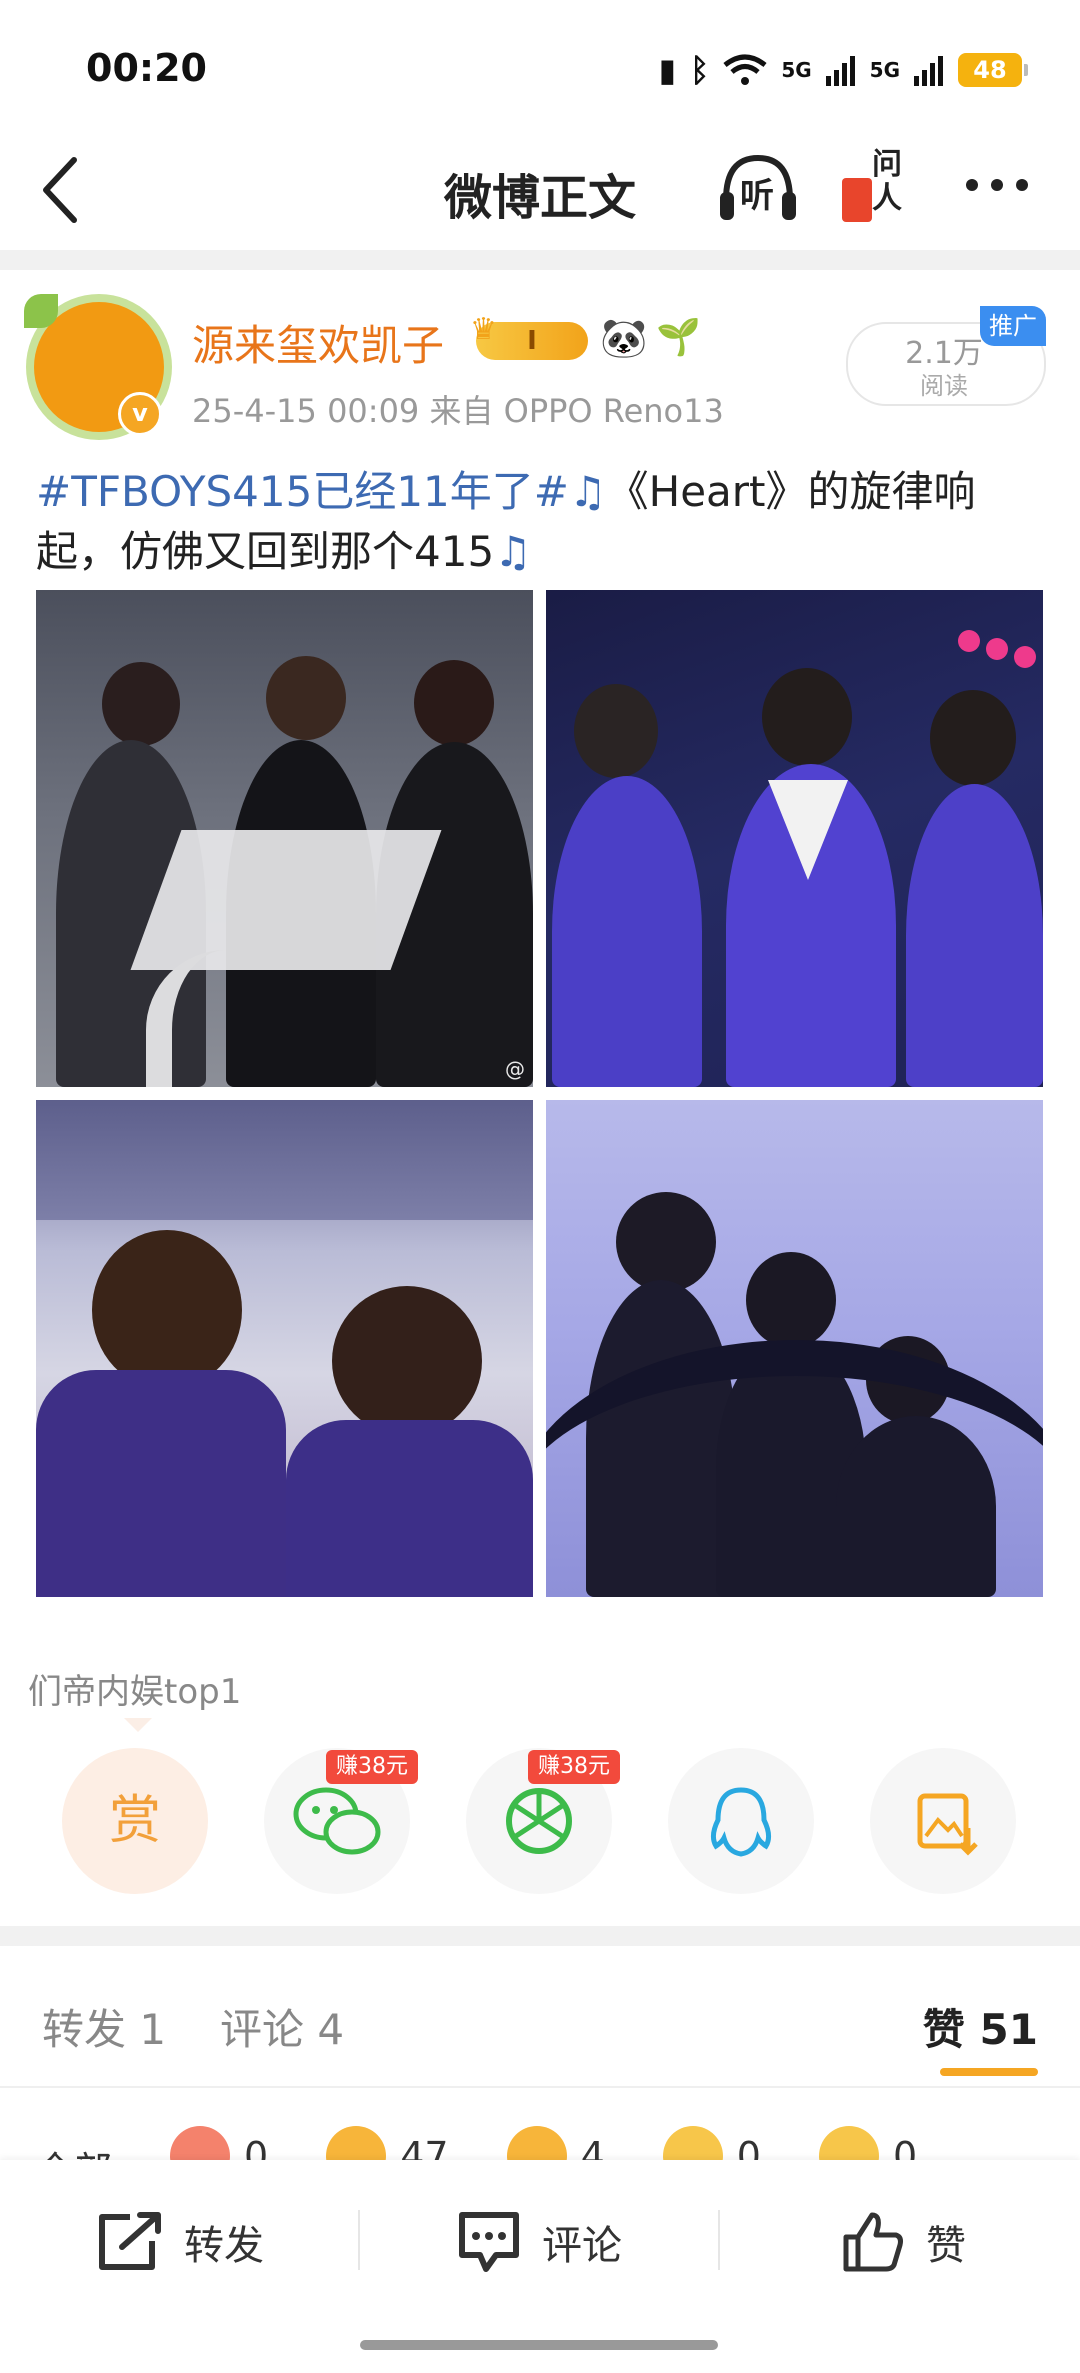 This screenshot has width=1080, height=2373. What do you see at coordinates (140, 414) in the screenshot?
I see `verified-badge: v` at bounding box center [140, 414].